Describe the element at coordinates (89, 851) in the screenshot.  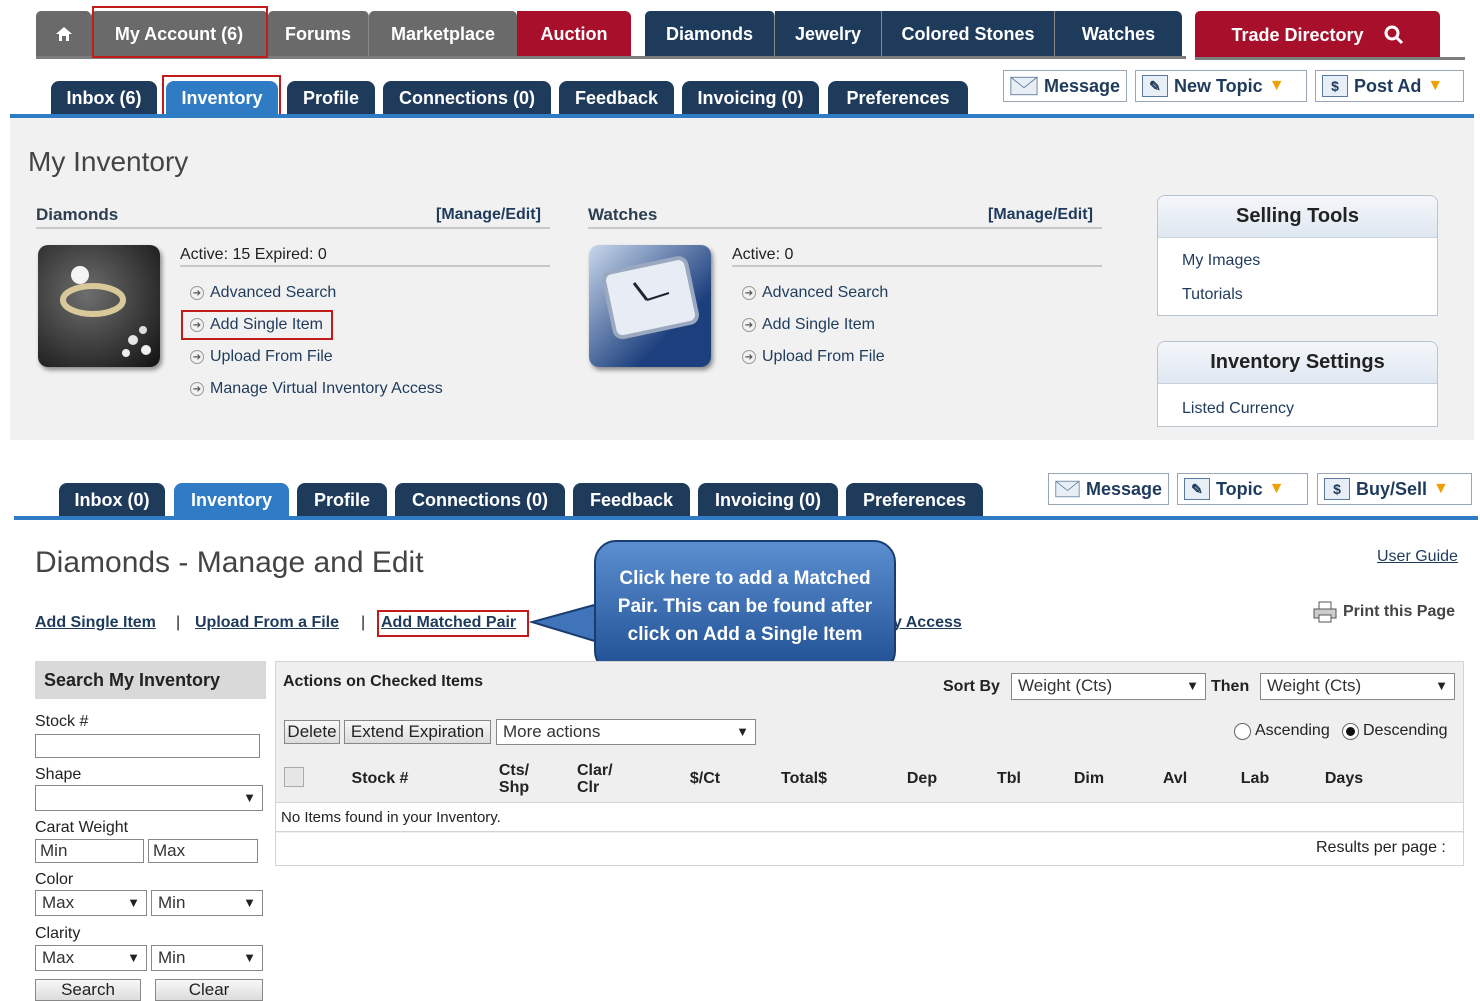
I see `carat-min-input: Min` at that location.